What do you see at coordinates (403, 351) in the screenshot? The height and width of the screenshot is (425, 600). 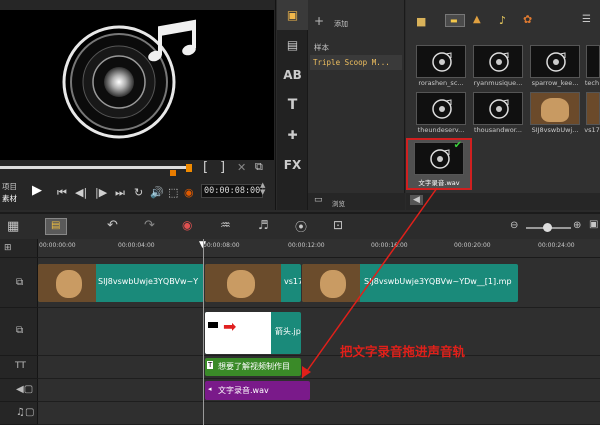 I see `annotation-text: 把文字录音拖进声音轨` at bounding box center [403, 351].